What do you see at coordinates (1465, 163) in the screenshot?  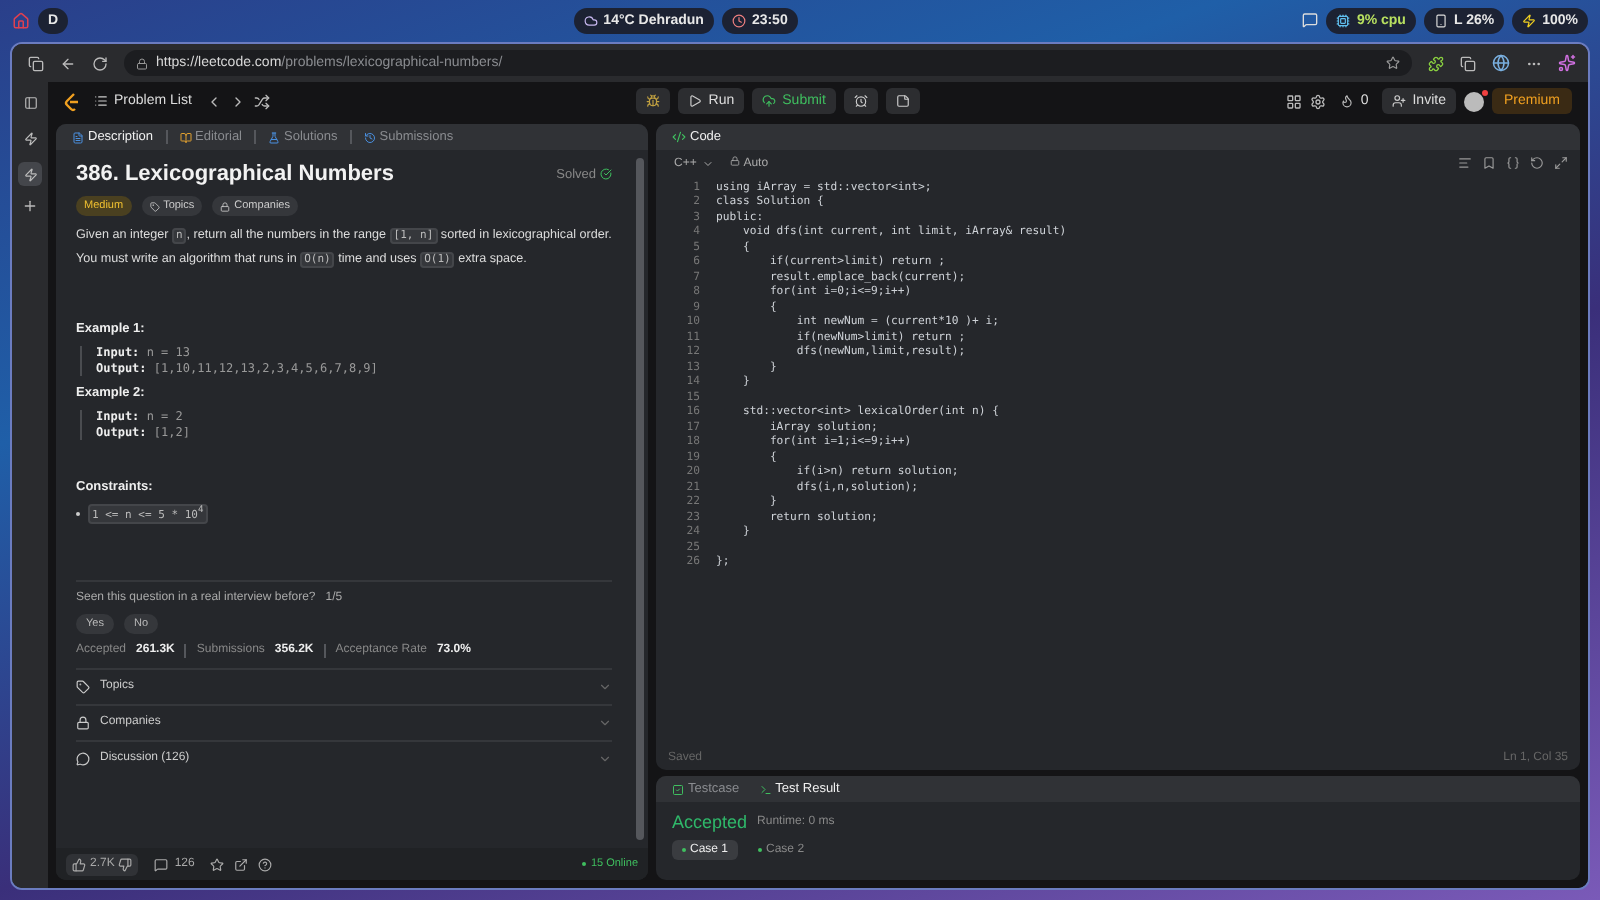 I see `format-icon` at bounding box center [1465, 163].